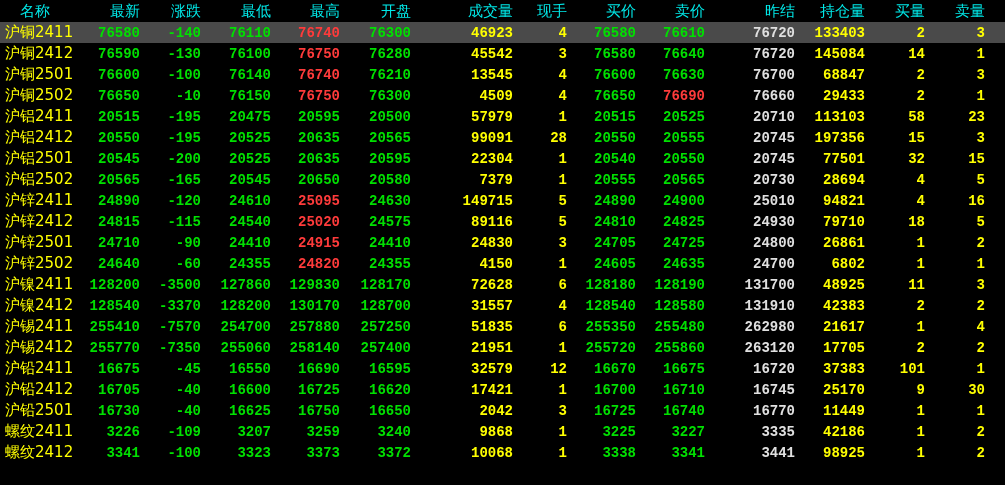 The height and width of the screenshot is (485, 1005). Describe the element at coordinates (502, 158) in the screenshot. I see `table-row: 沪铝2501 20545 -200 20525 20635 20595 22304 1 20540 20550 20745 77501 32 15` at that location.